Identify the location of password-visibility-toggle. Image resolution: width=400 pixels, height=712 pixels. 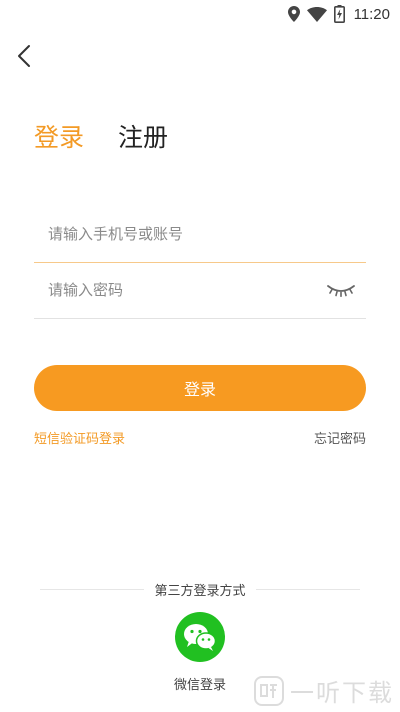
(341, 290).